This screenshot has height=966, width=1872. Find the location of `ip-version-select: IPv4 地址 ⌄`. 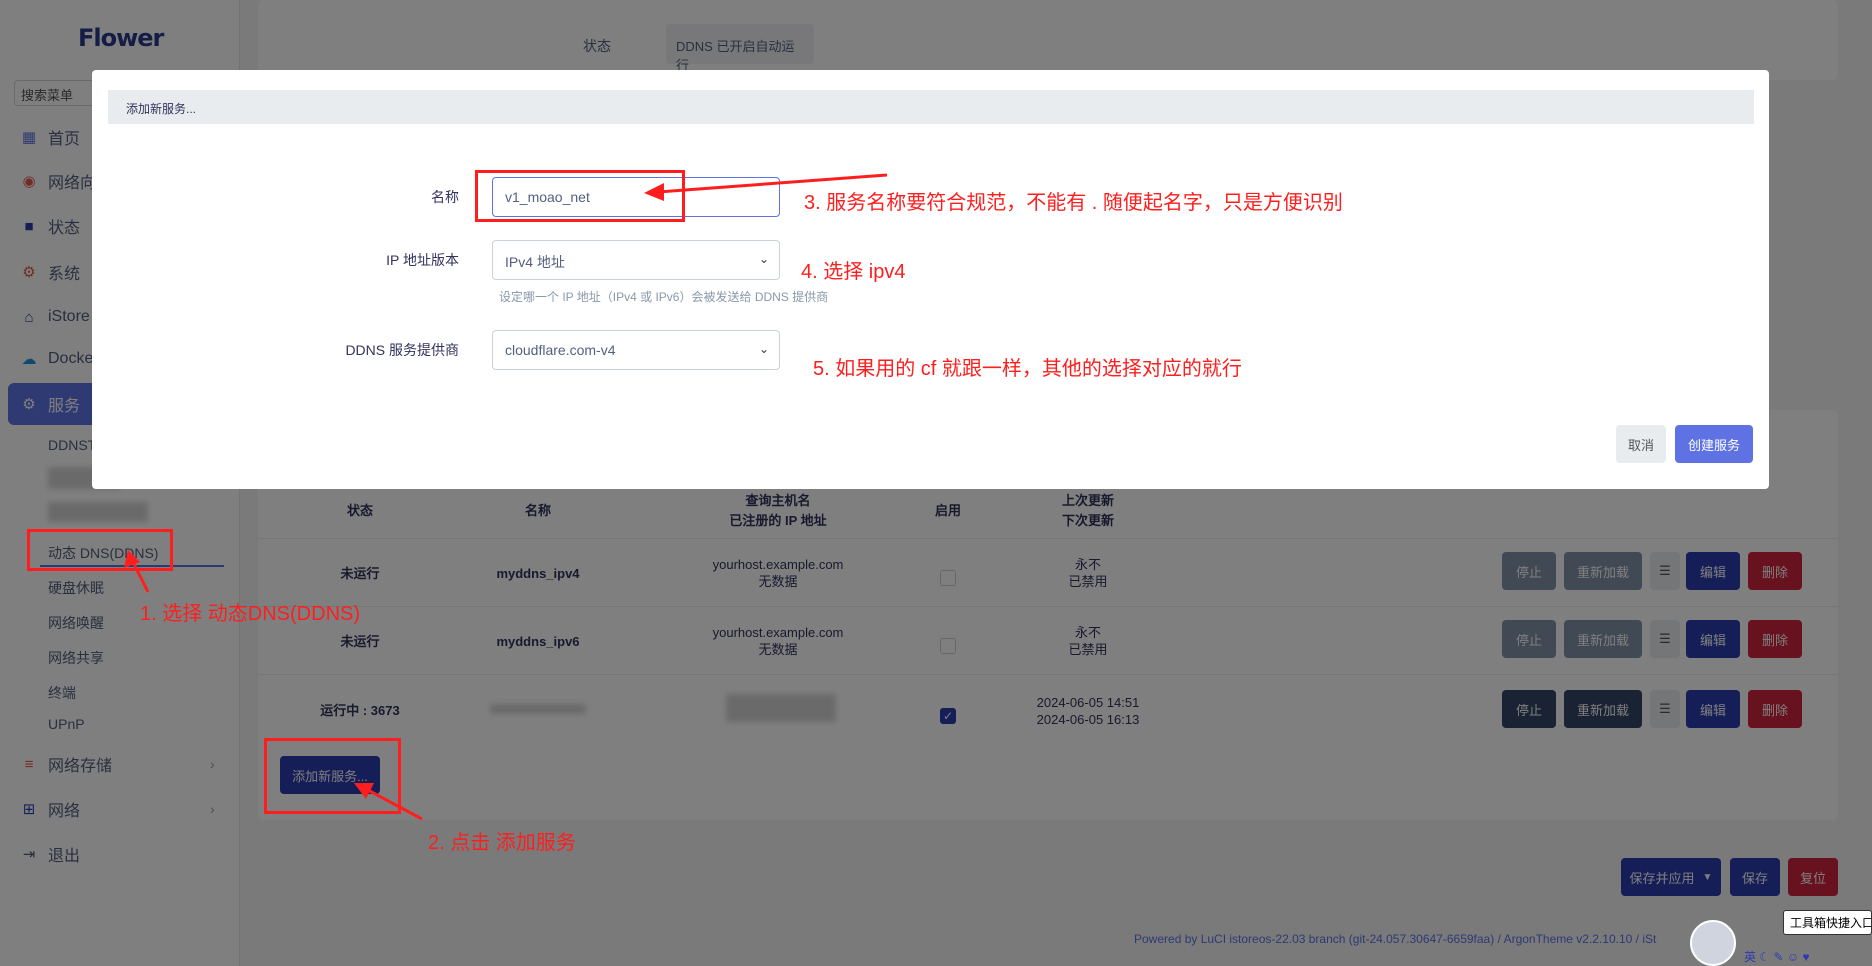

ip-version-select: IPv4 地址 ⌄ is located at coordinates (636, 260).